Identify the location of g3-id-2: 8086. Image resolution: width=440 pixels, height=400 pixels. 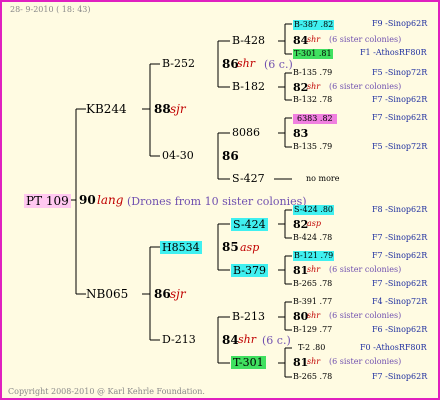
(246, 132).